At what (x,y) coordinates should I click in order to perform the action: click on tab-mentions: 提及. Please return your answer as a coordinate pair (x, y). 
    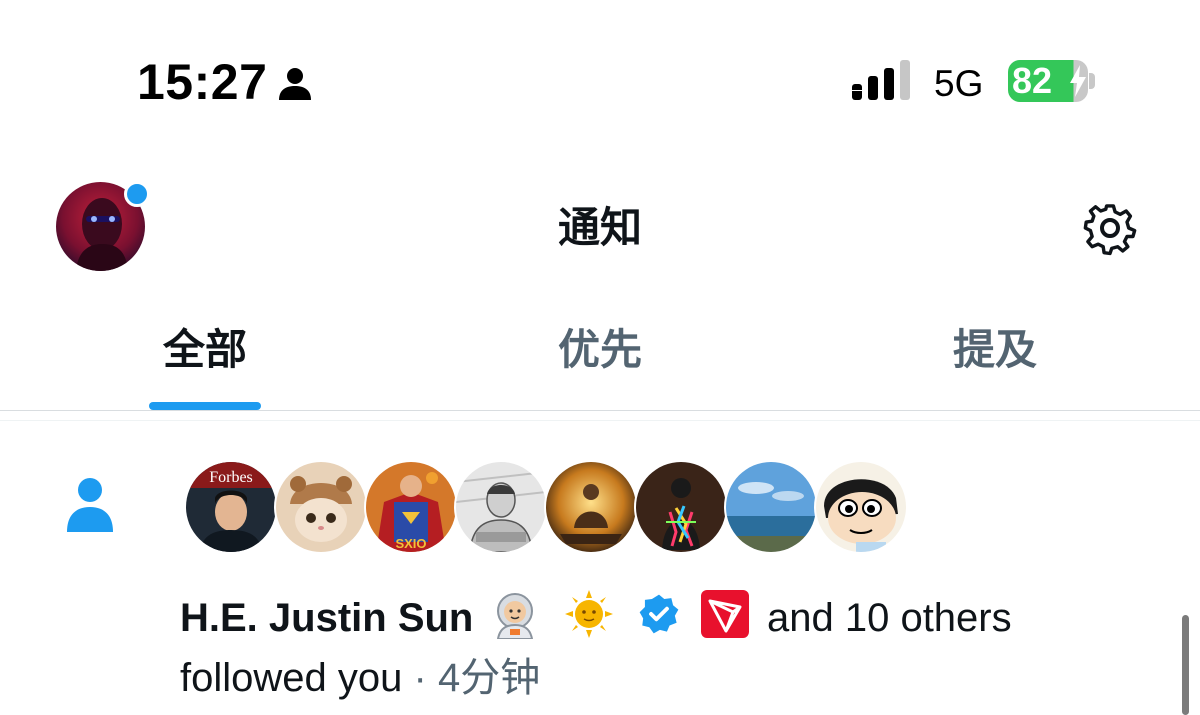
    Looking at the image, I should click on (995, 365).